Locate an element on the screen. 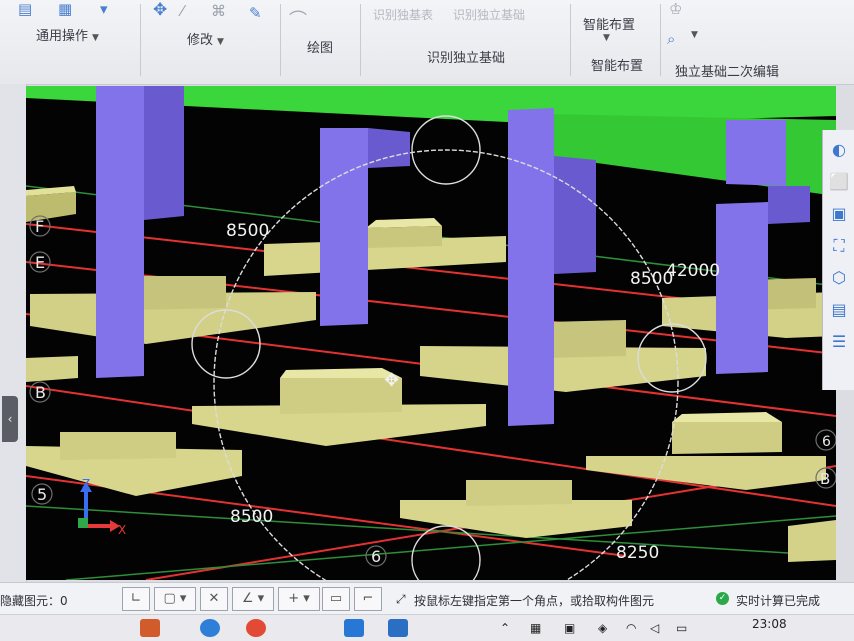 This screenshot has width=854, height=641. edge-icon is located at coordinates (210, 628).